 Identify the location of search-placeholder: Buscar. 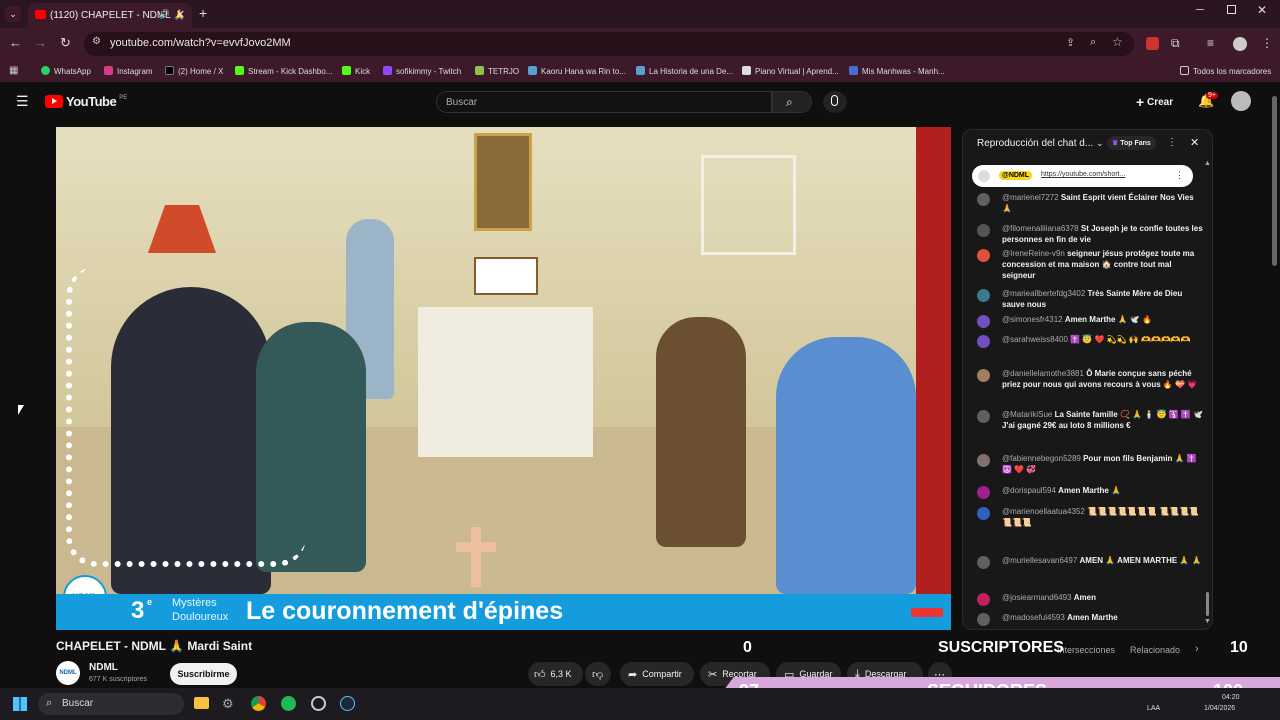
(462, 102).